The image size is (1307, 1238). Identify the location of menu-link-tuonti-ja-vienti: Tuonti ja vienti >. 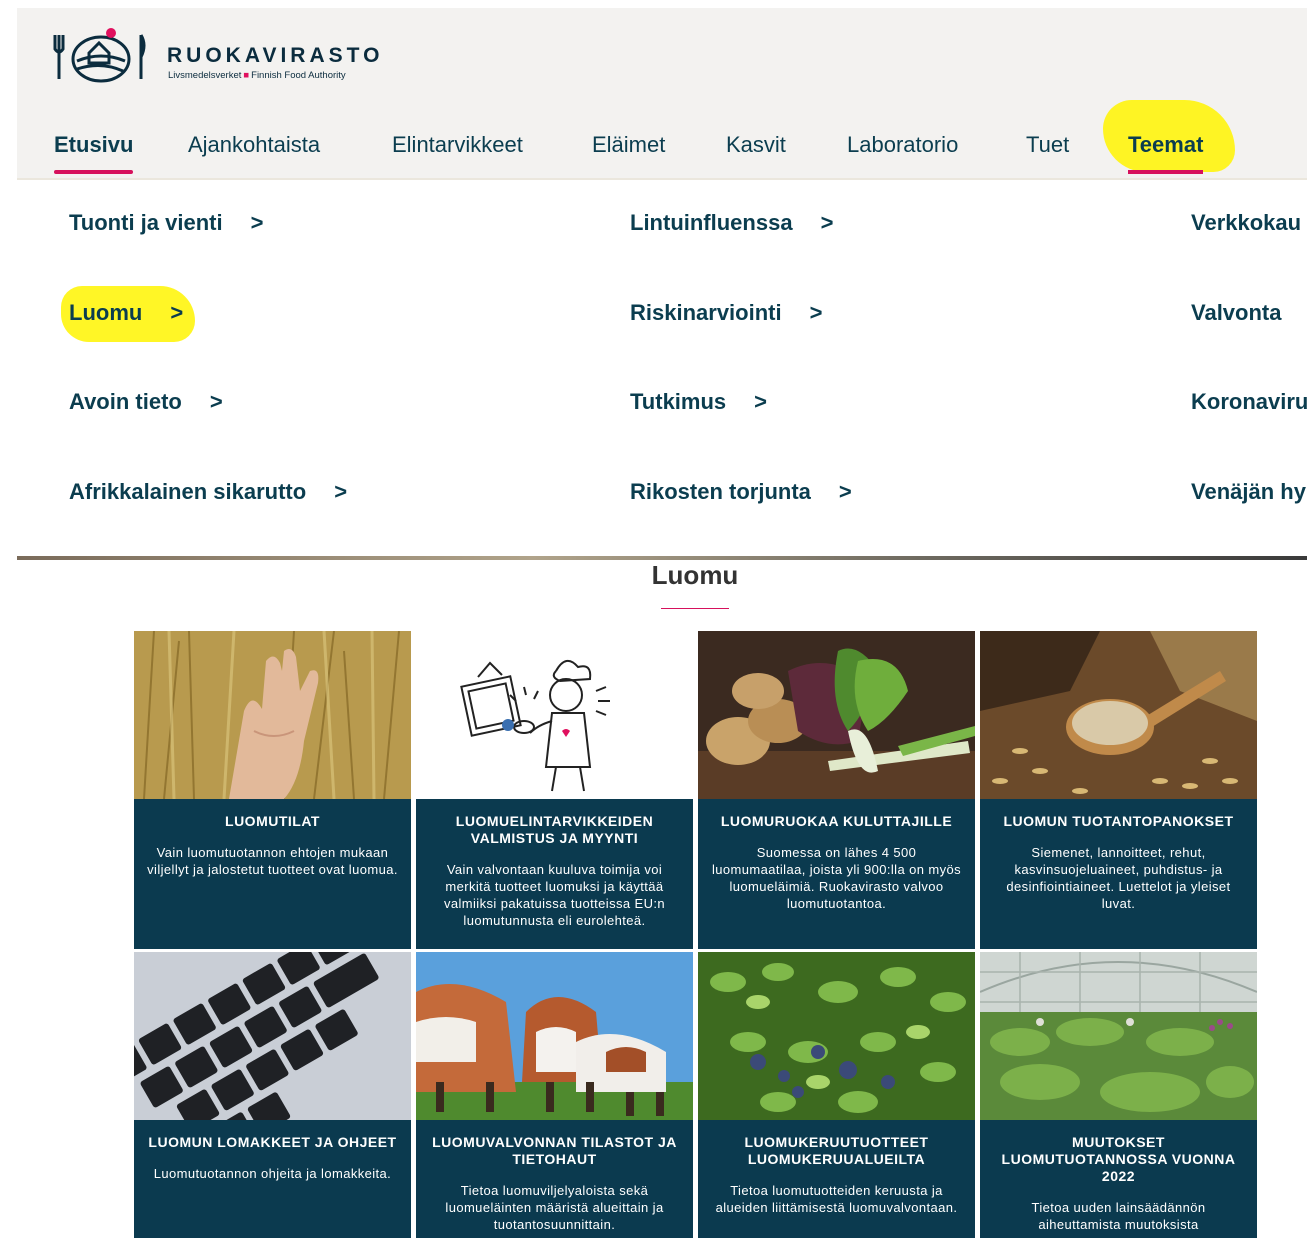
(166, 223).